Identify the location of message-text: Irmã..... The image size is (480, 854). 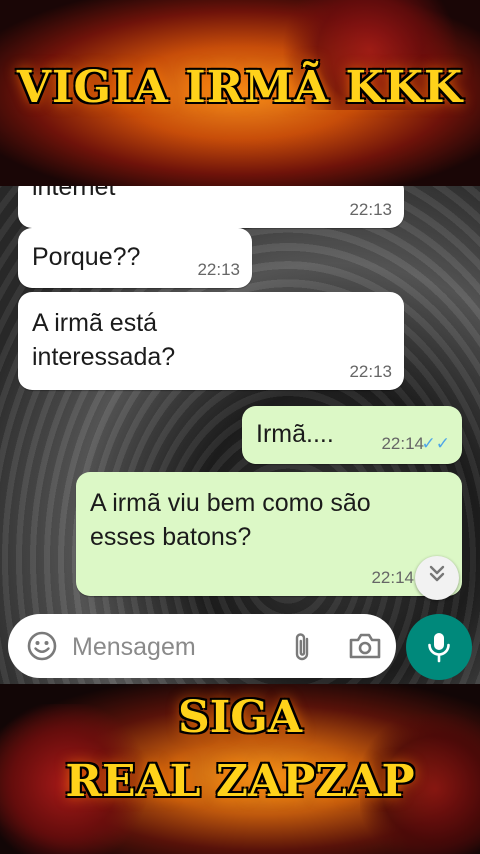
(295, 434).